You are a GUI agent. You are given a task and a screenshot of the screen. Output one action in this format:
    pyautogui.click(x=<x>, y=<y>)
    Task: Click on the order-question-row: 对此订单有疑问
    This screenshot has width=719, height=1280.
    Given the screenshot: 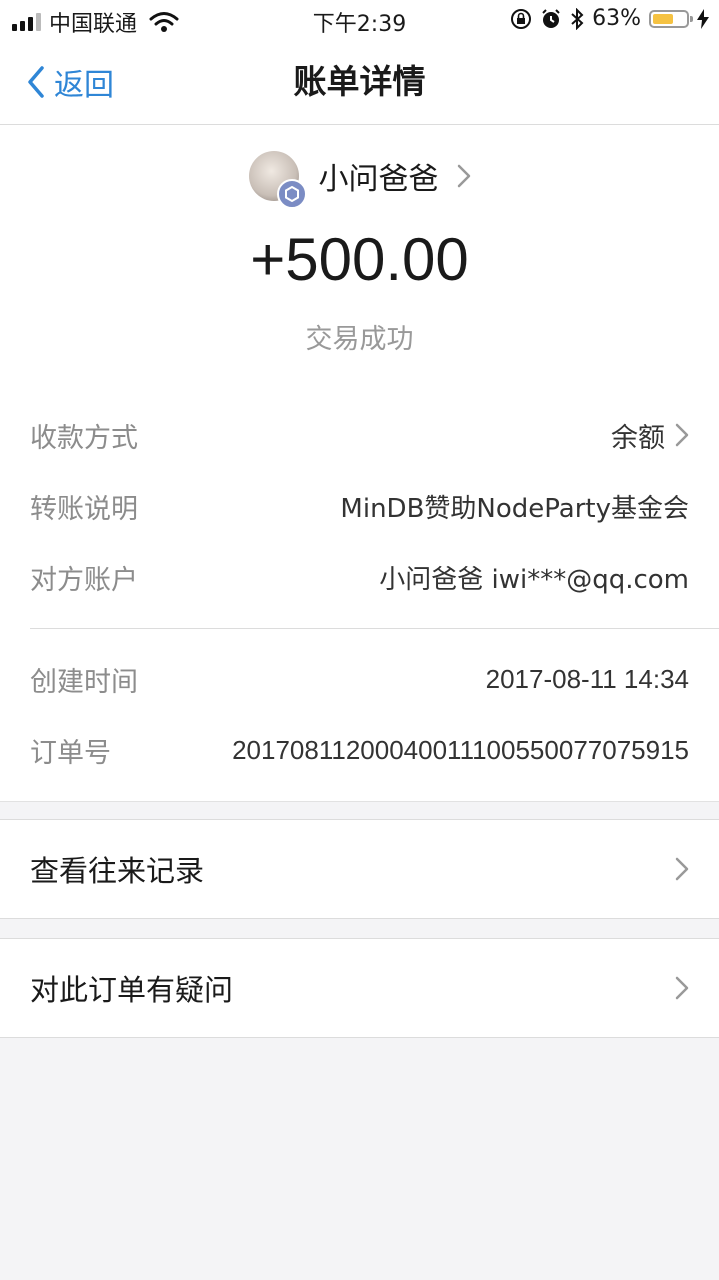 What is the action you would take?
    pyautogui.click(x=359, y=988)
    